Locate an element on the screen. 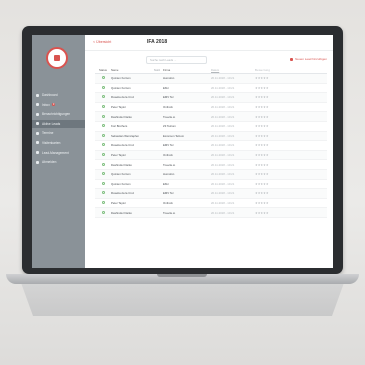 The image size is (365, 365). firma-cell: Z3 Telcom is located at coordinates (169, 126).